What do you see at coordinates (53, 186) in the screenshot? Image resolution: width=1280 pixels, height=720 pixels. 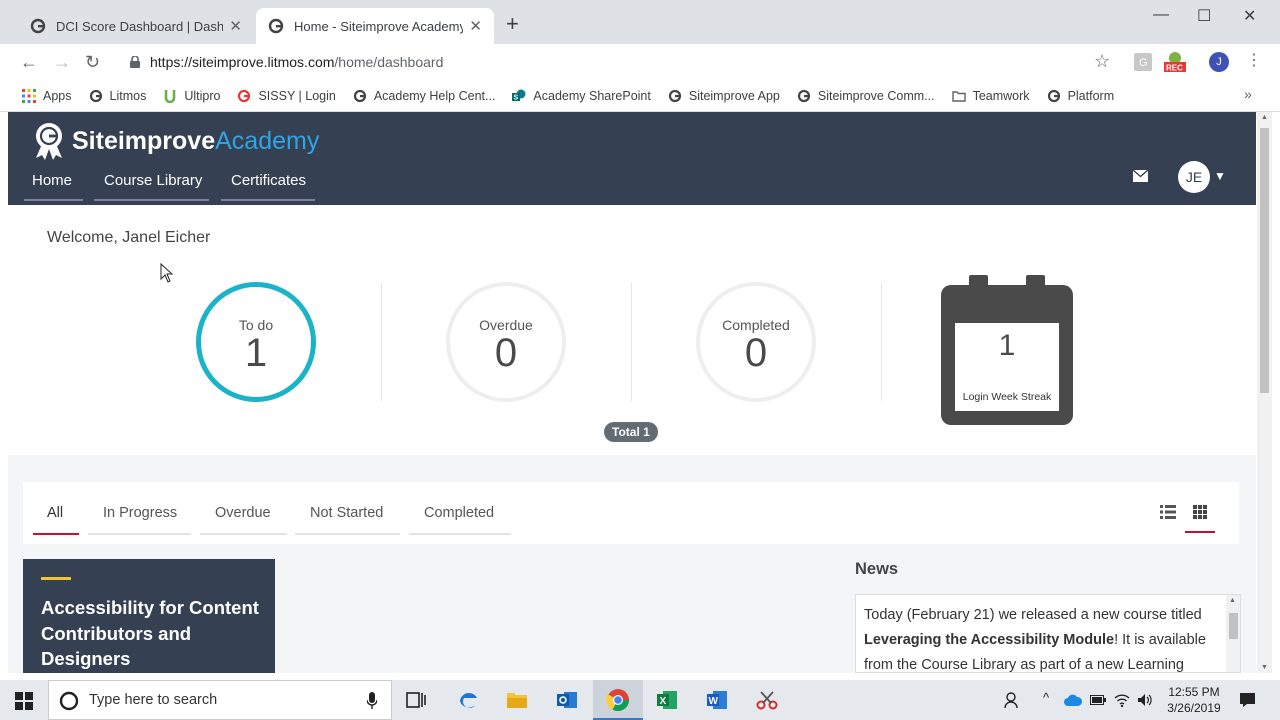 I see `nav-home: Home` at bounding box center [53, 186].